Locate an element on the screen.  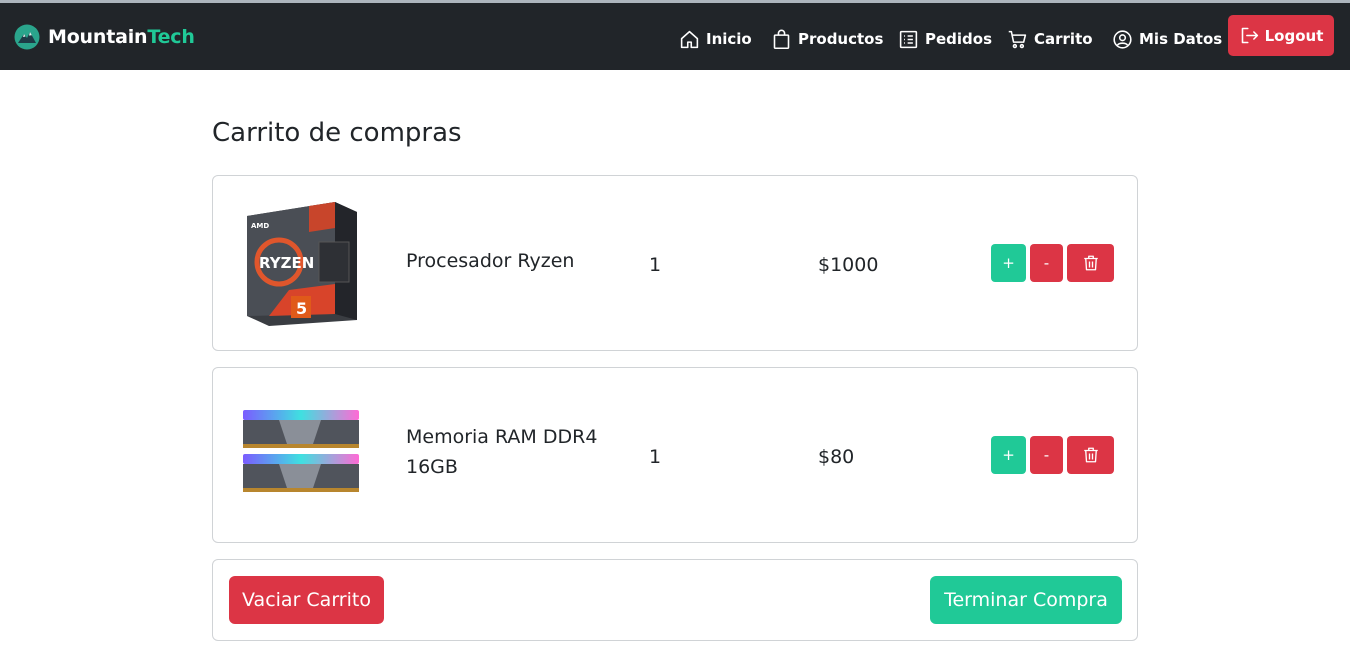
page-title: Carrito de compras is located at coordinates (337, 133).